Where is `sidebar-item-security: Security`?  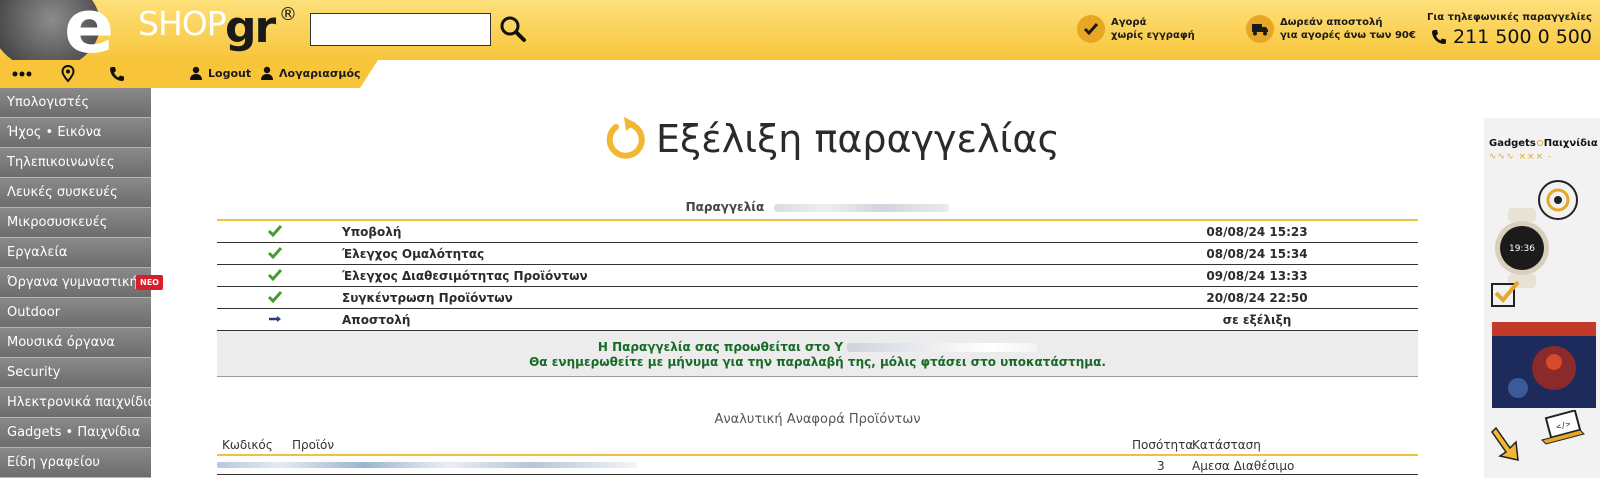
sidebar-item-security: Security is located at coordinates (75, 373).